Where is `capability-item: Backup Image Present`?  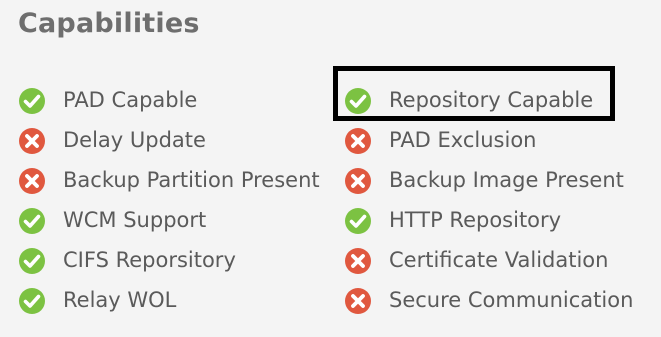 capability-item: Backup Image Present is located at coordinates (488, 180).